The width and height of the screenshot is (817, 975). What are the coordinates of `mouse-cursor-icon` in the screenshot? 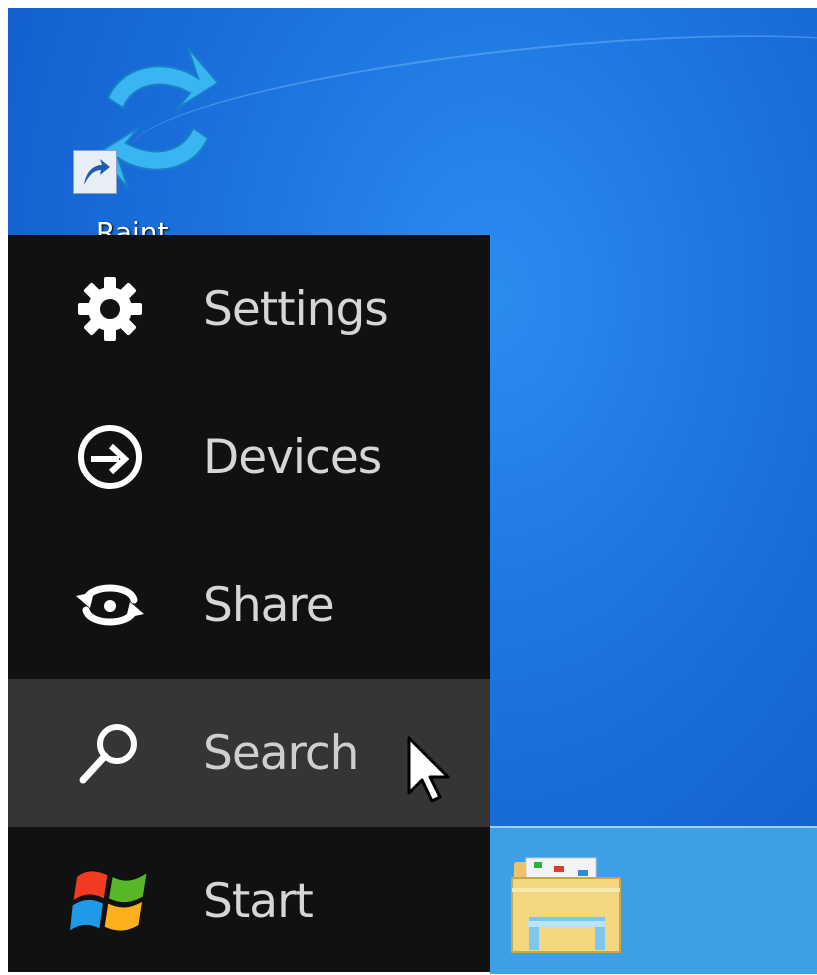 It's located at (428, 769).